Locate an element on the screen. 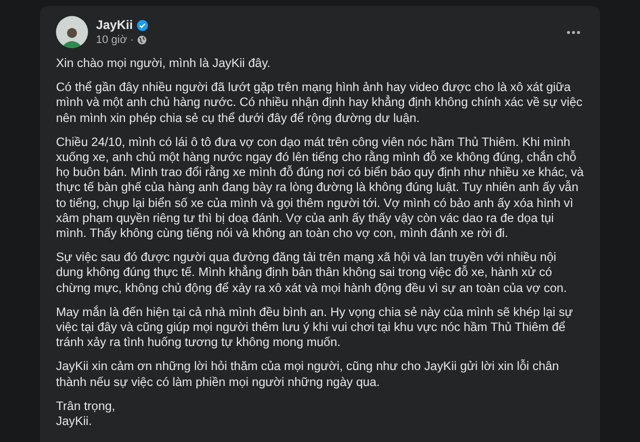  post-paragraph: May mắn là đến hiện tại cả nhà mình đều bình an. Hy vọng chia sẻ này của mình sẽ khép lại sự việc tại đây và cũng giúp mọi người thêm lưu ý khi vui chơi tại khu vực nóc hầm Thủ Thiêm để tránh xảy ra tình huống tương tự không mong muốn. is located at coordinates (315, 327).